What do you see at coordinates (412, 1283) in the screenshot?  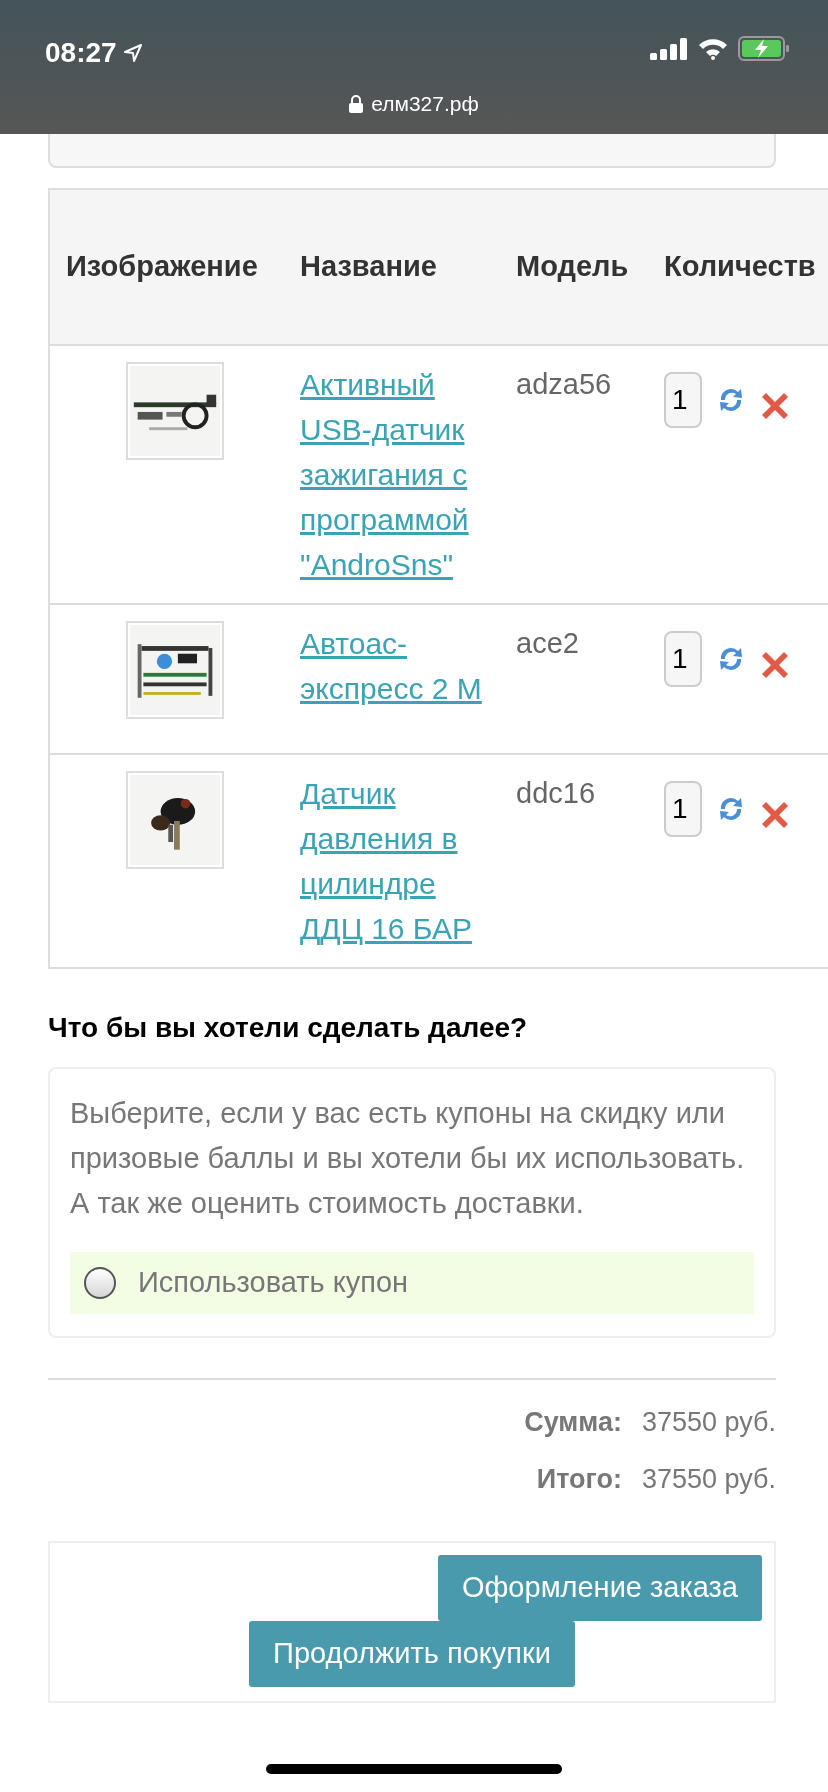 I see `coupon-option: Использовать купон` at bounding box center [412, 1283].